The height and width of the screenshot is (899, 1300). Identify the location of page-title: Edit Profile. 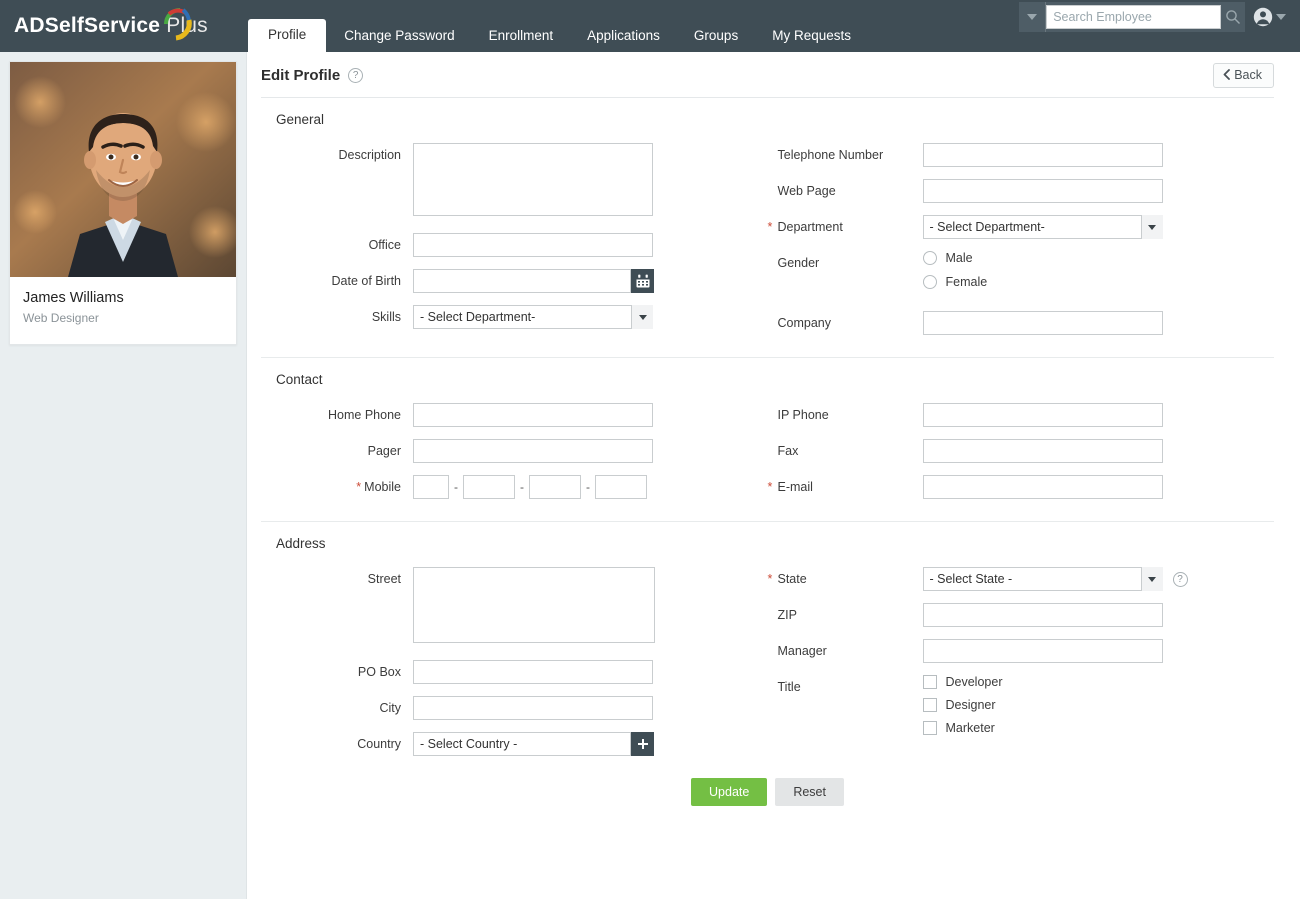
(301, 75).